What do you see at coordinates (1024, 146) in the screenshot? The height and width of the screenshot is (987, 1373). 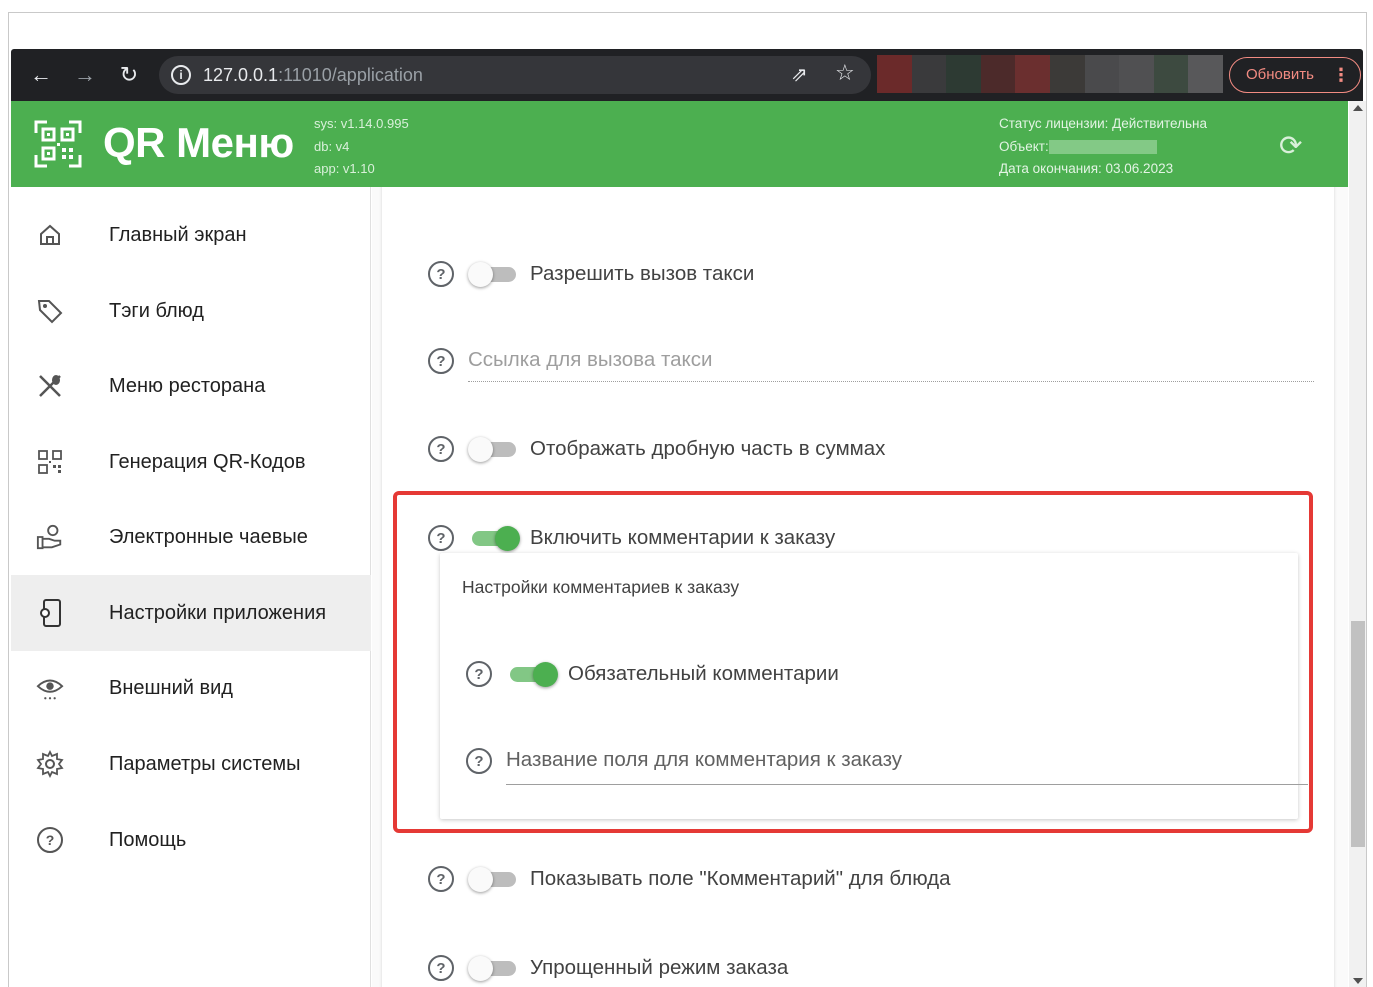 I see `license-object-label: Объект:` at bounding box center [1024, 146].